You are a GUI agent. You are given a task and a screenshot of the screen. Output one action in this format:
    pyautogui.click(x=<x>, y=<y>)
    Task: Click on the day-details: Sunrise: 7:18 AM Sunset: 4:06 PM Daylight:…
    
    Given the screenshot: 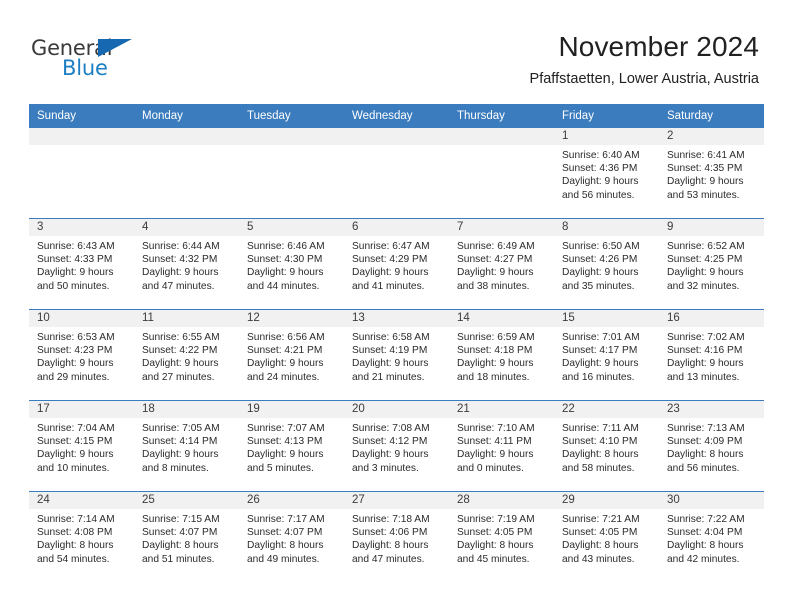 What is the action you would take?
    pyautogui.click(x=396, y=537)
    